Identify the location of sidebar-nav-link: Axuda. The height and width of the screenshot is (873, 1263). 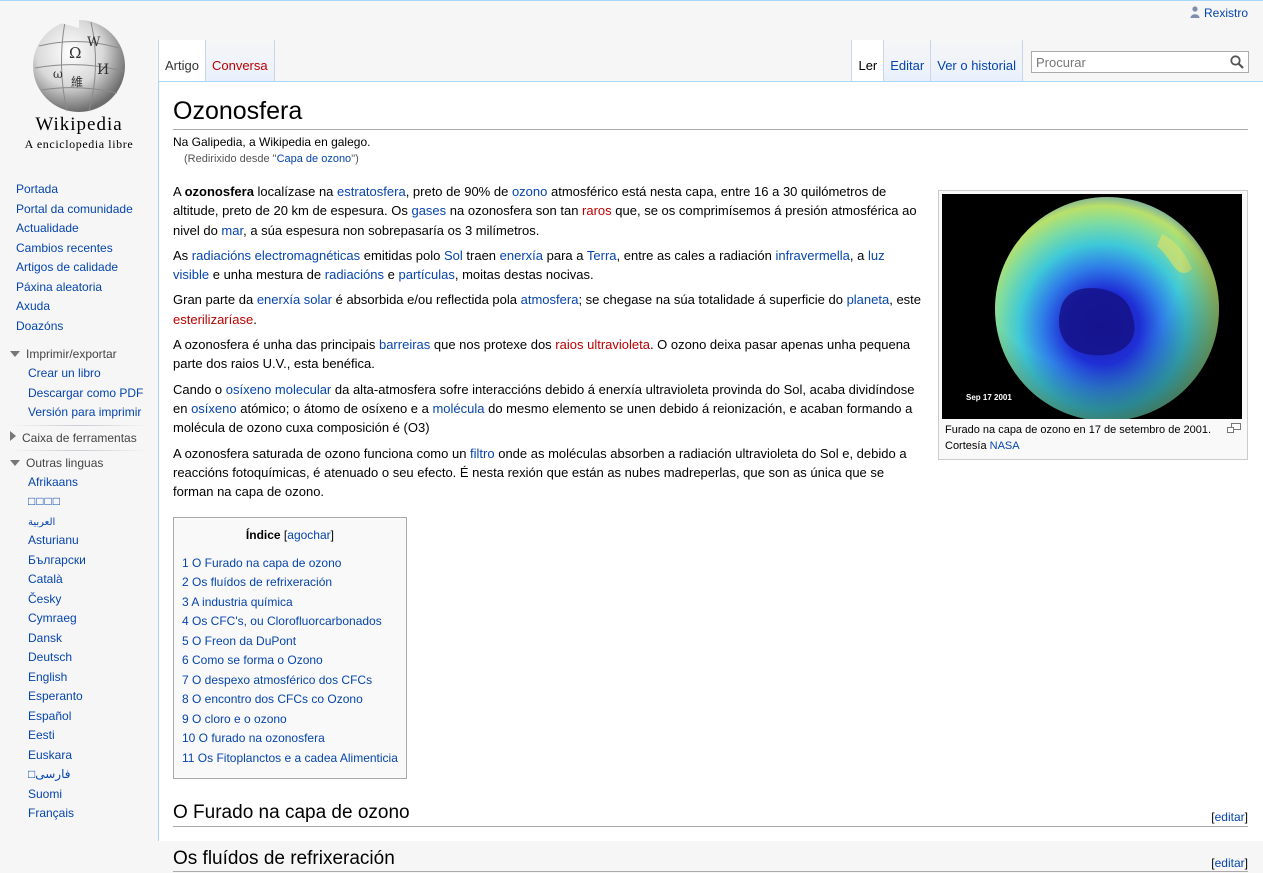
(33, 306).